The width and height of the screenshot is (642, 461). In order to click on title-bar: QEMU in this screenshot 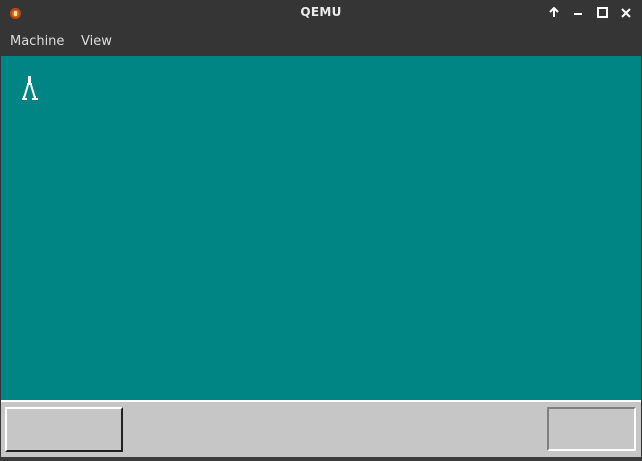, I will do `click(321, 13)`.